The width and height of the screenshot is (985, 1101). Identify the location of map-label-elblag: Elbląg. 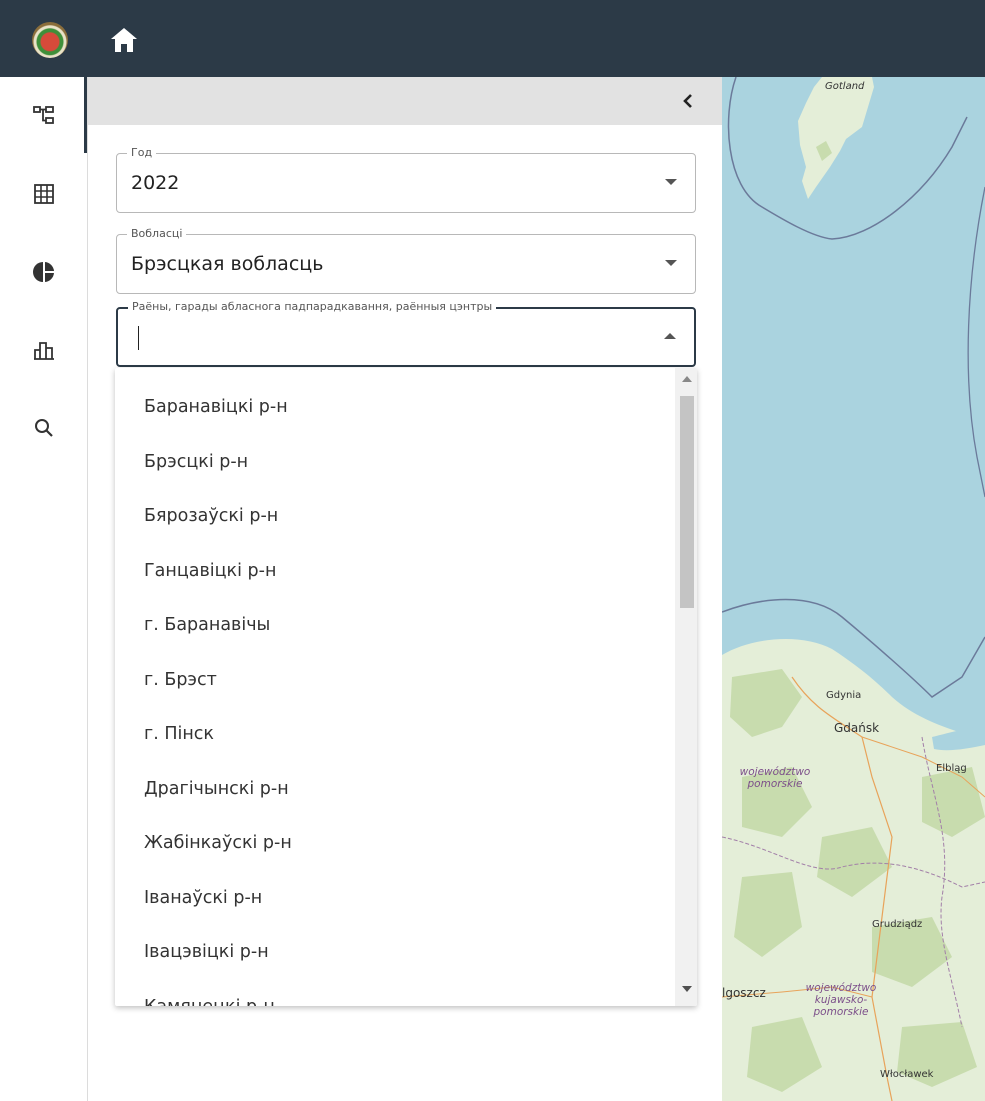
(951, 768).